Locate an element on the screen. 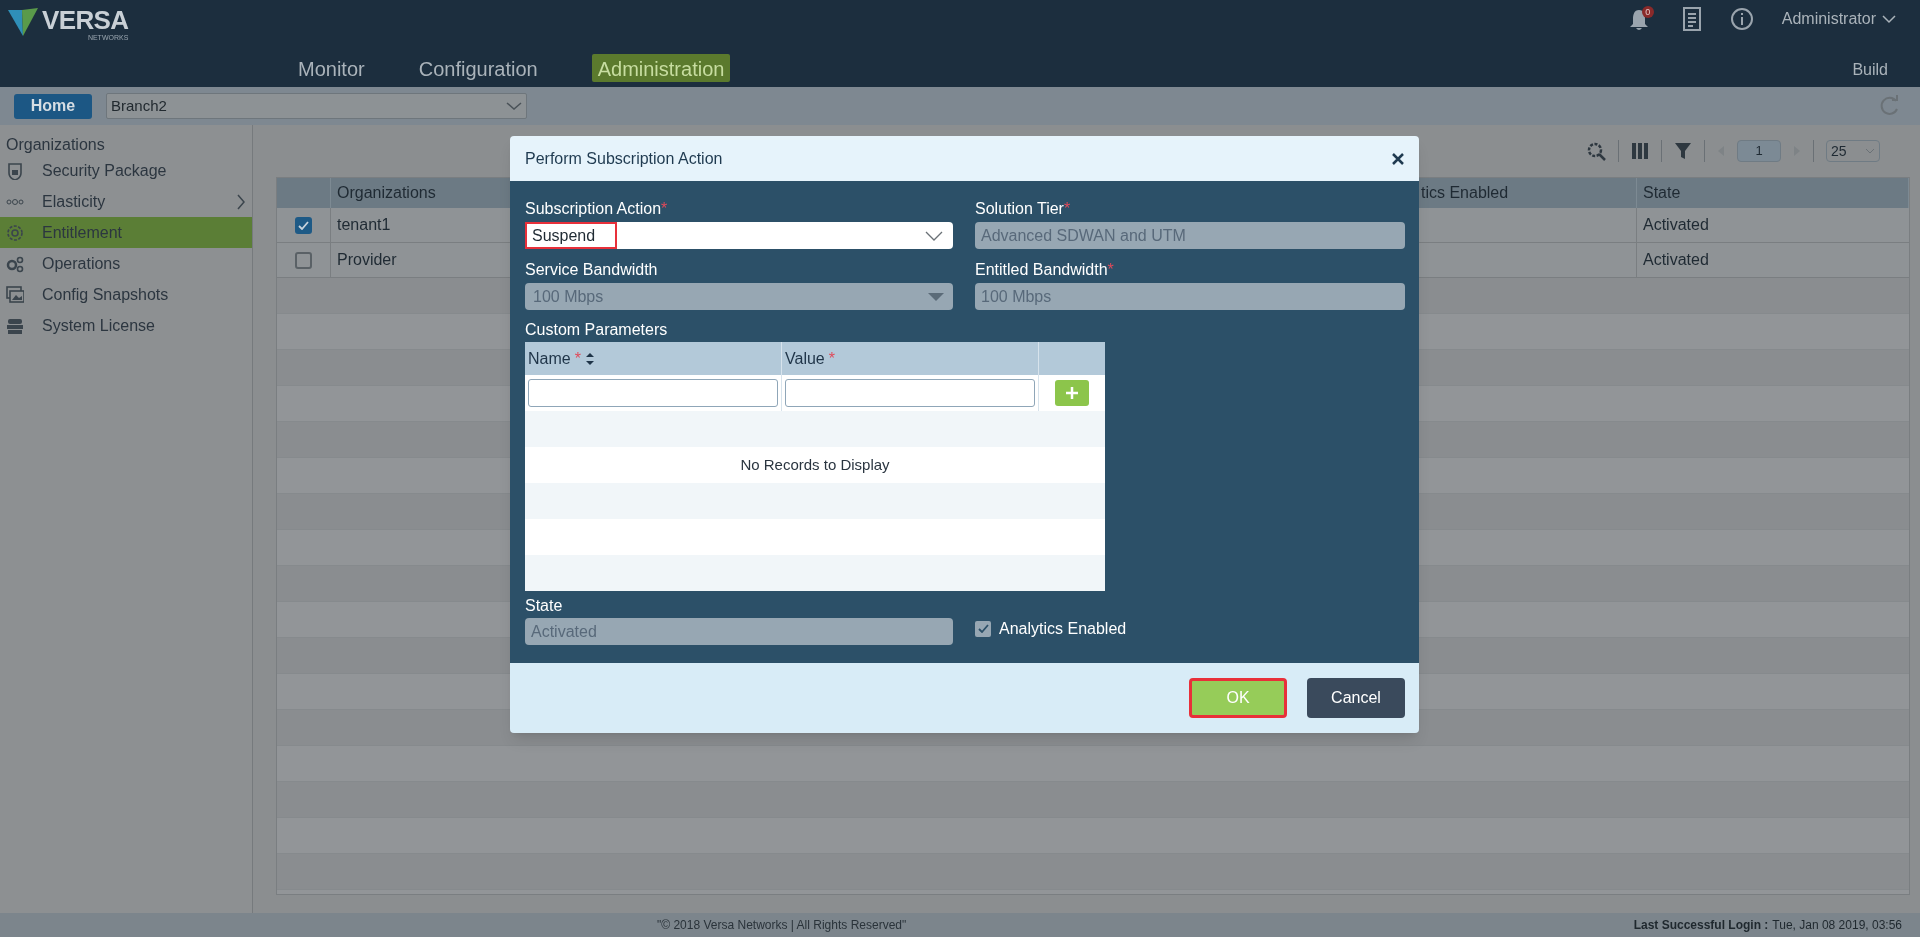  stack-icon is located at coordinates (15, 325).